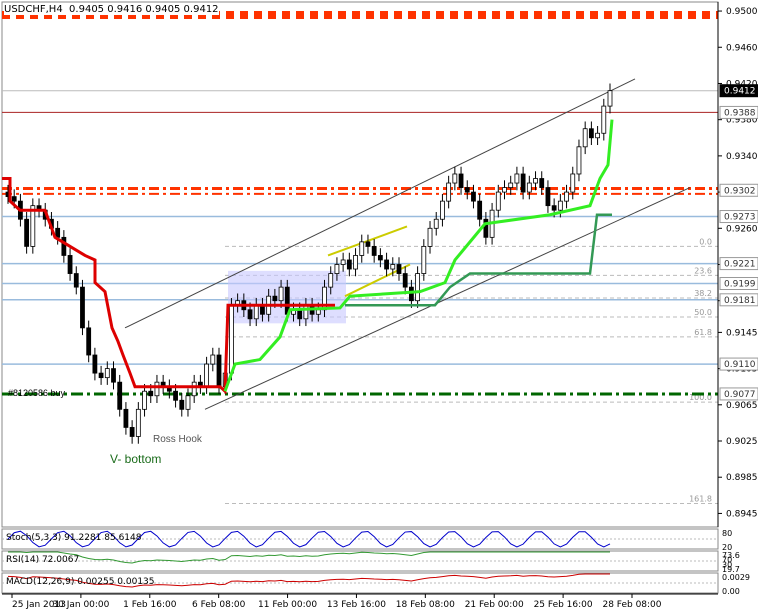  What do you see at coordinates (742, 157) in the screenshot?
I see `price-tick-label: 0.9340` at bounding box center [742, 157].